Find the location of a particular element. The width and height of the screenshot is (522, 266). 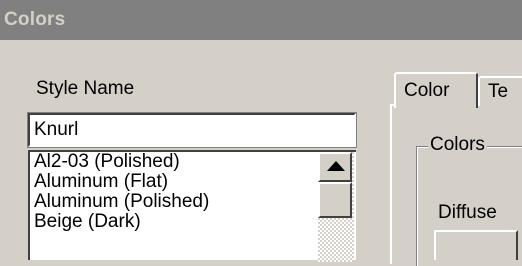

list-item: Beige (Dark) is located at coordinates (193, 222).